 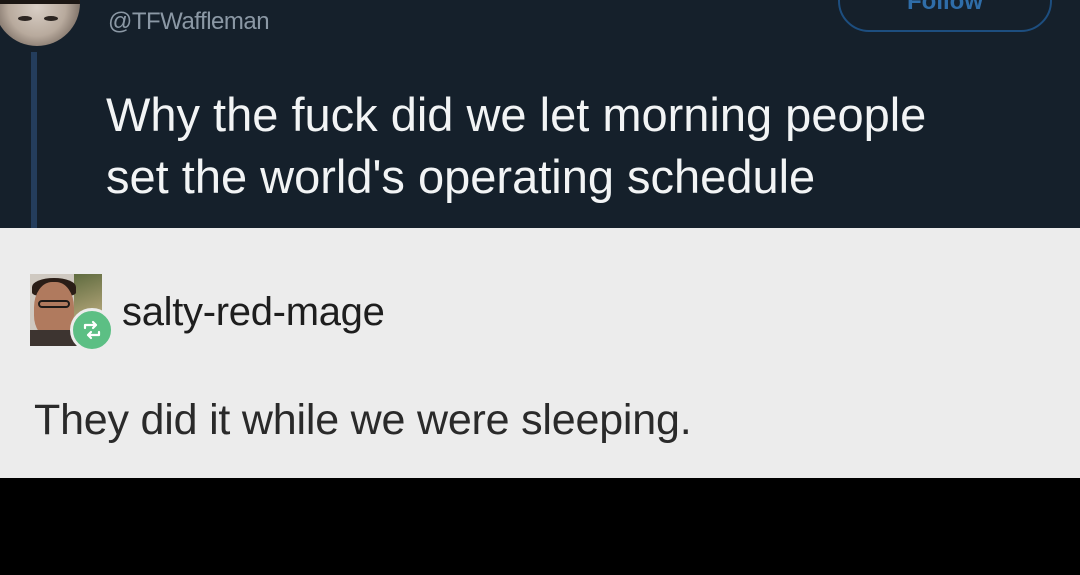 What do you see at coordinates (253, 312) in the screenshot?
I see `reblogger-username: salty-red-mage` at bounding box center [253, 312].